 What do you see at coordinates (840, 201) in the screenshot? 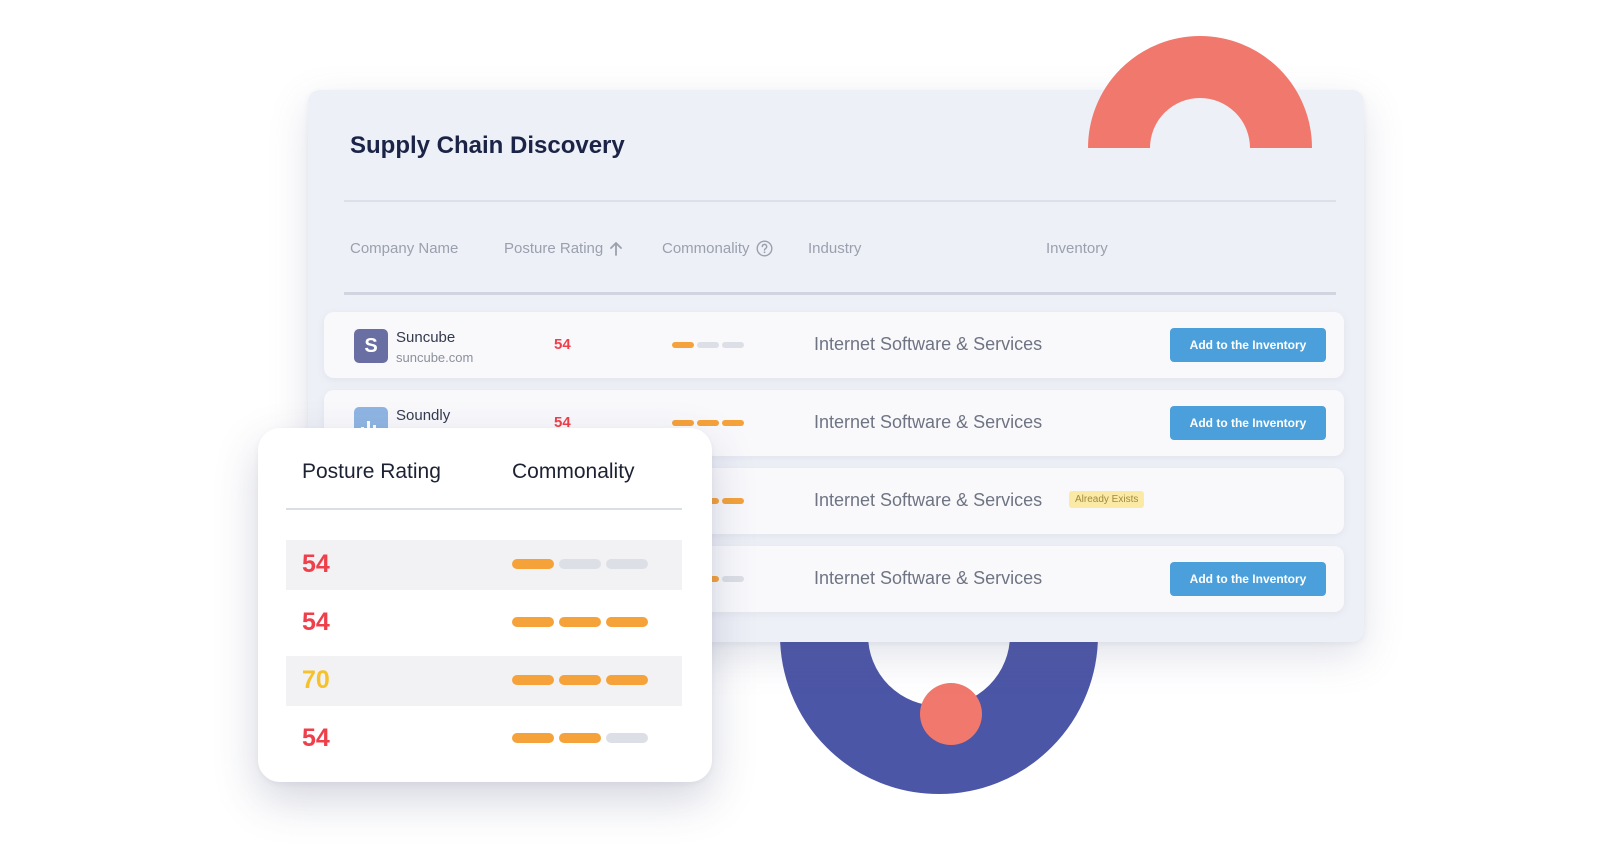
I see `title-divider` at bounding box center [840, 201].